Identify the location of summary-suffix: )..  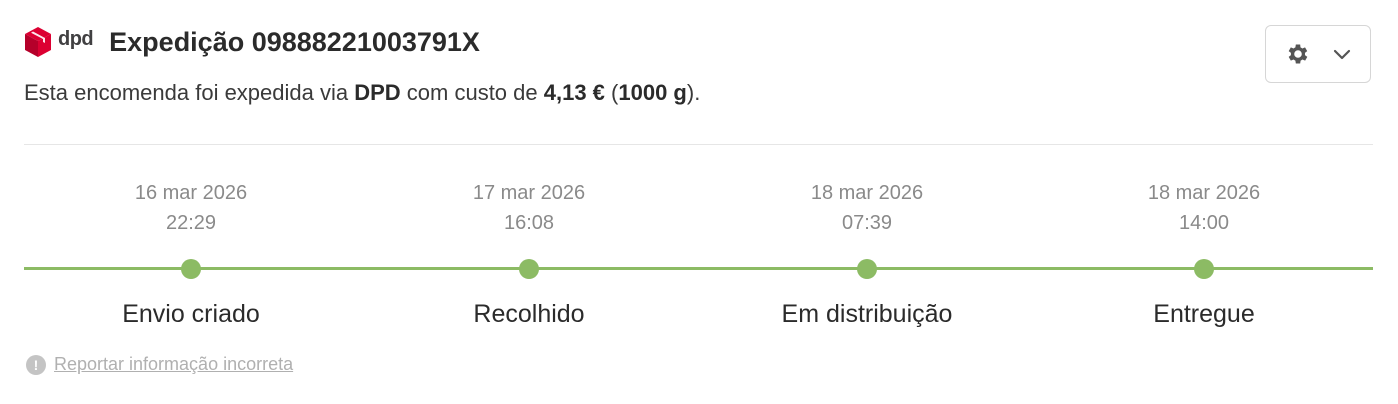
(693, 92).